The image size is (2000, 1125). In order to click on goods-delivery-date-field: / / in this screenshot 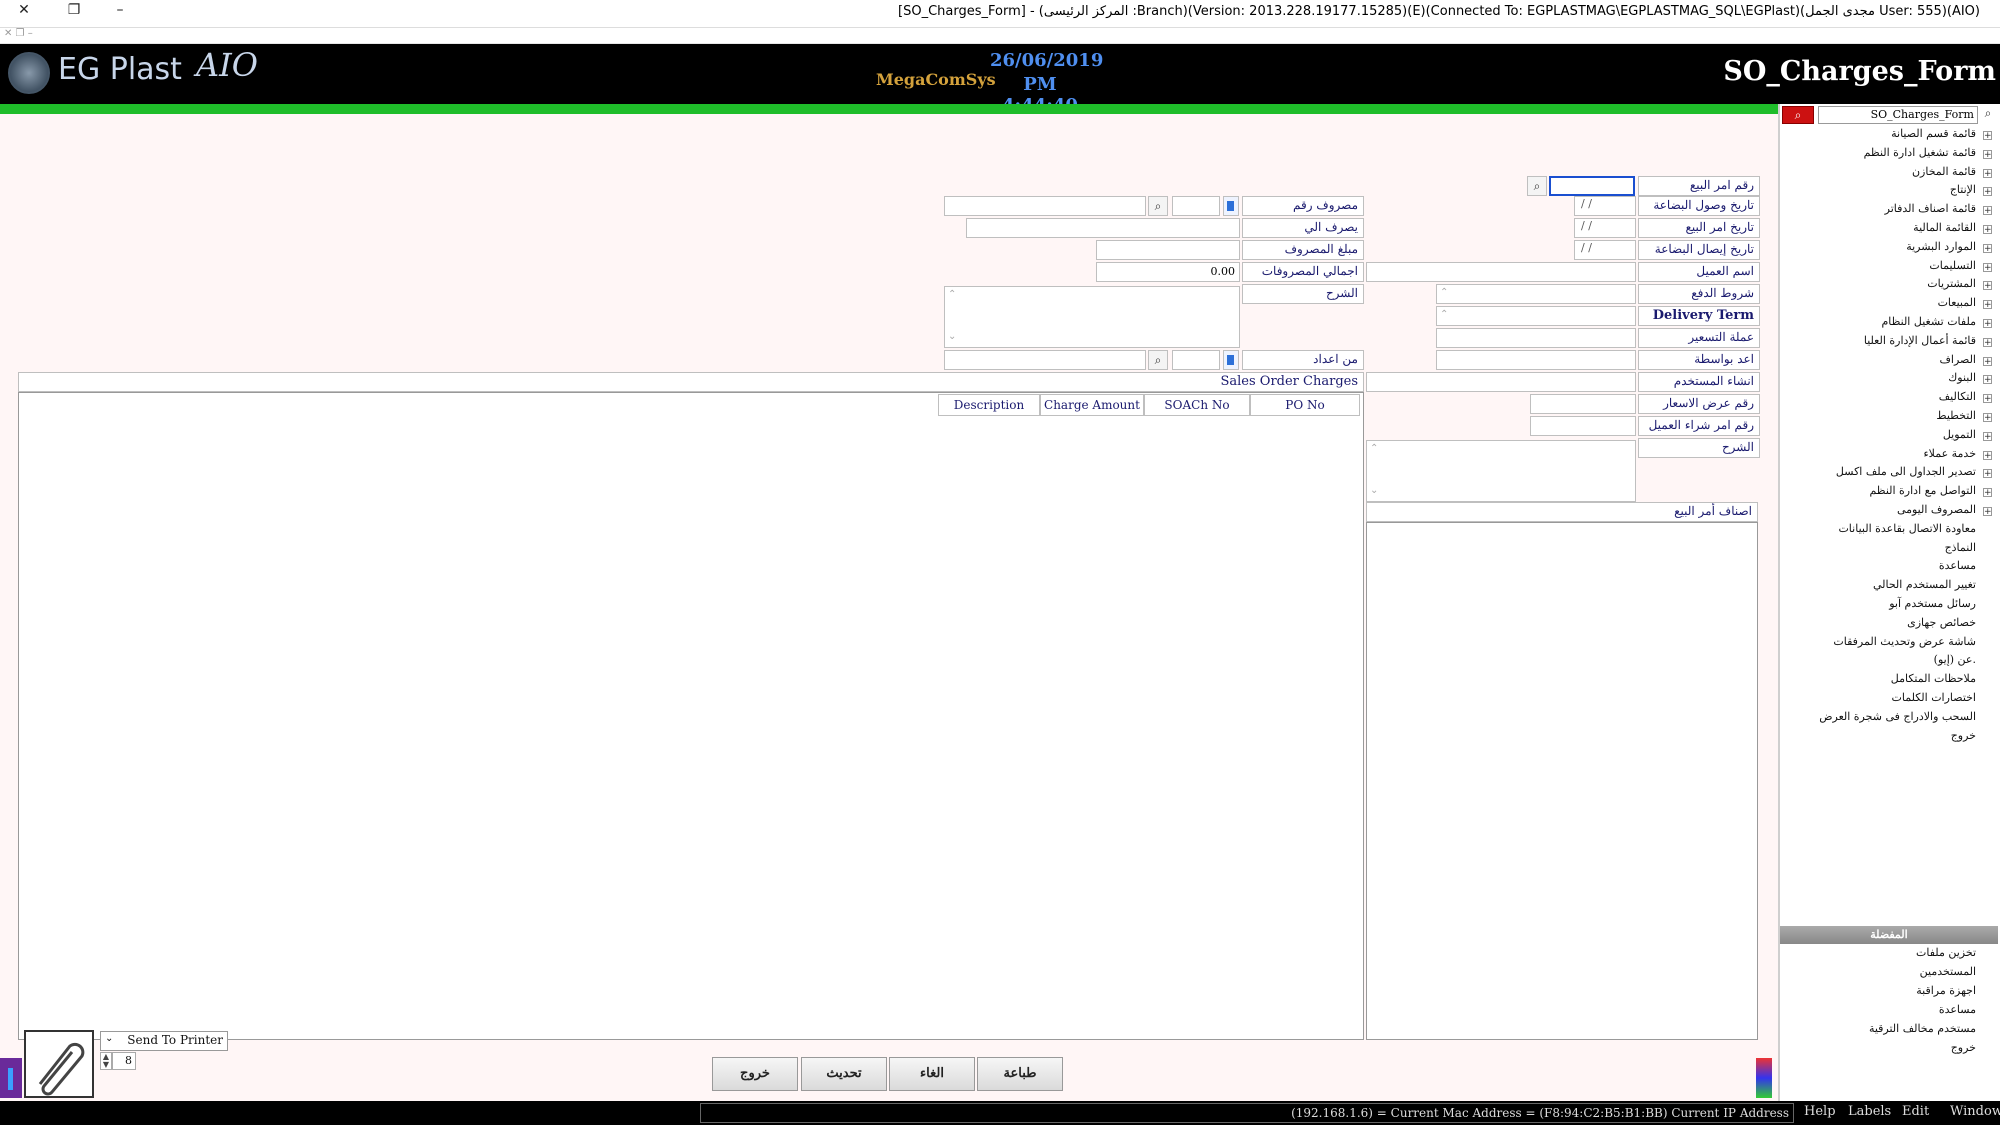, I will do `click(1605, 250)`.